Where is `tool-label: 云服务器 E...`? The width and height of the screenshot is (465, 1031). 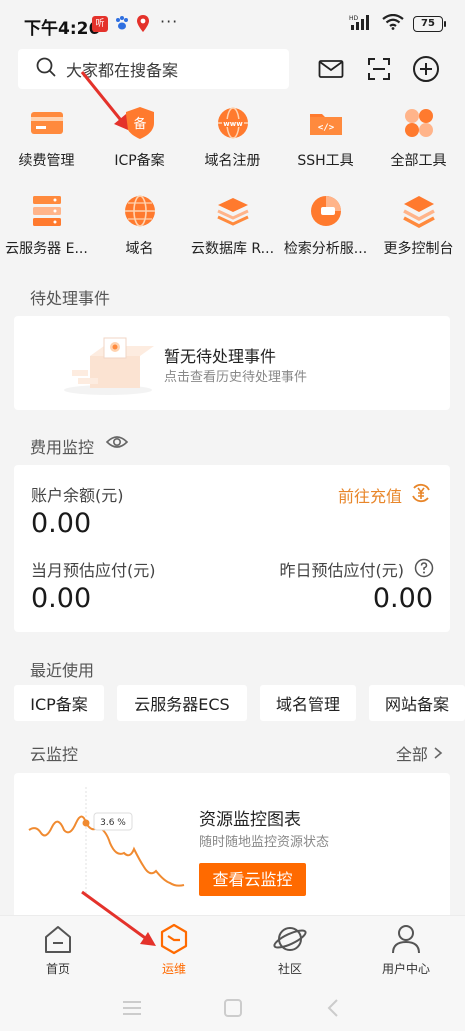 tool-label: 云服务器 E... is located at coordinates (46, 249).